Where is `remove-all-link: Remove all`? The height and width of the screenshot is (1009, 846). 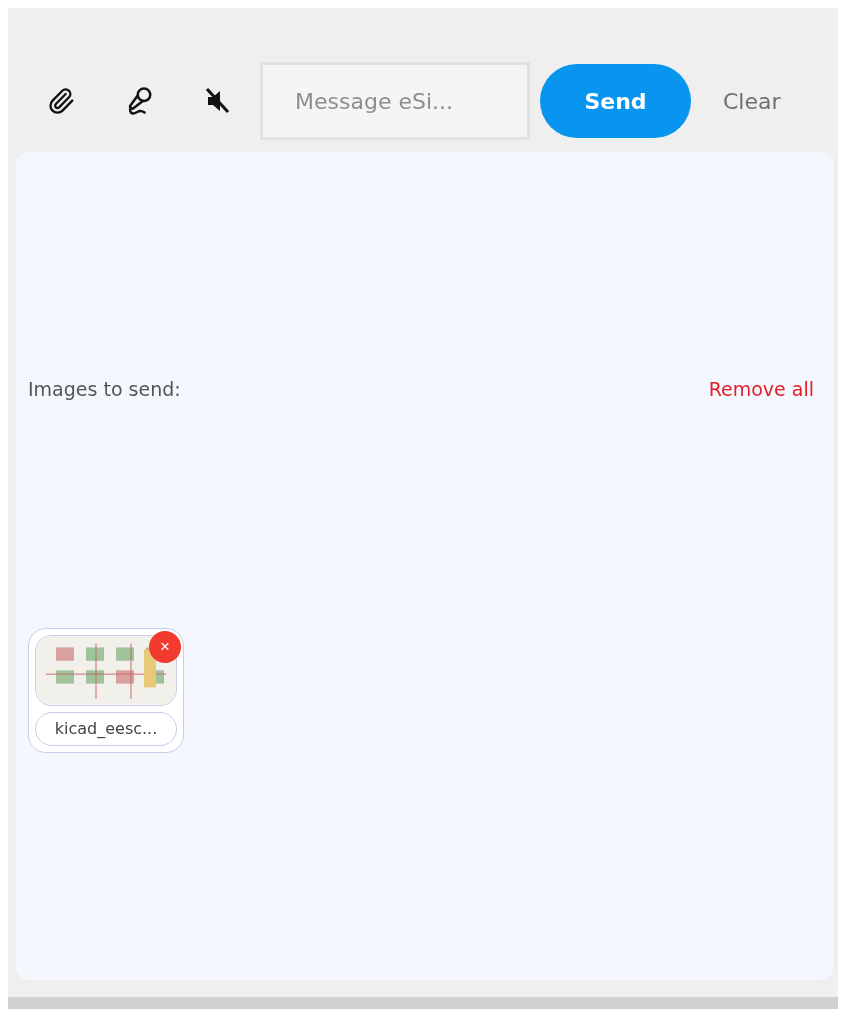
remove-all-link: Remove all is located at coordinates (761, 389).